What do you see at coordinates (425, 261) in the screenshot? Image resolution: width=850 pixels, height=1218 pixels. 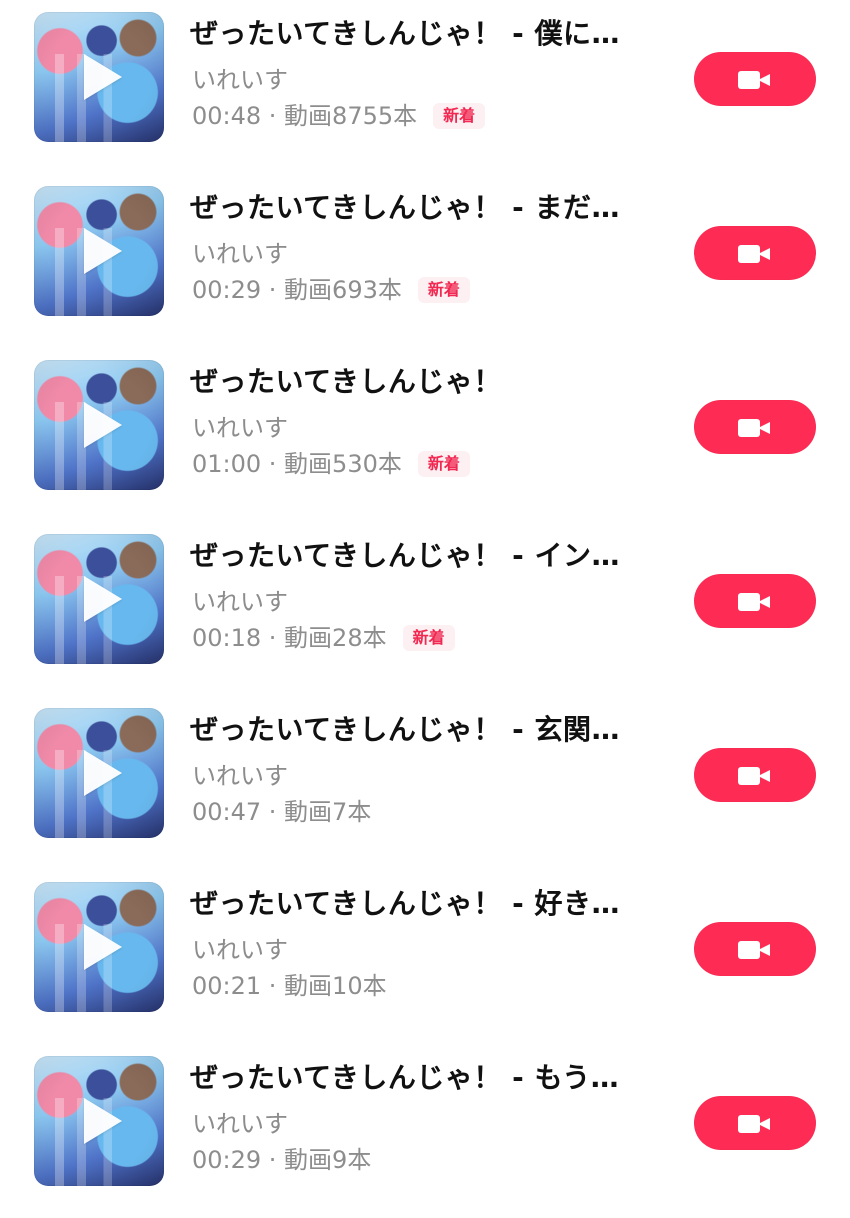 I see `sound-list-item: ぜったいてきしんじゃ！ - まだ… いれいす 00:29 · 動画693本 新着` at bounding box center [425, 261].